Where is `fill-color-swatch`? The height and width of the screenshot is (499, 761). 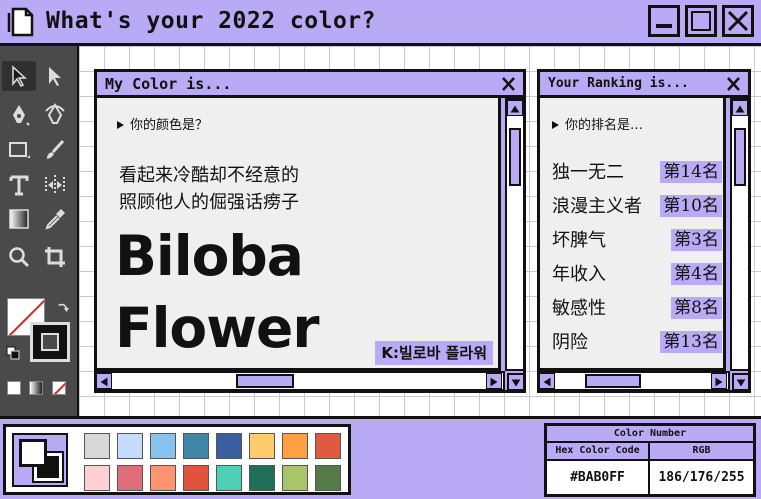
fill-color-swatch is located at coordinates (33, 453).